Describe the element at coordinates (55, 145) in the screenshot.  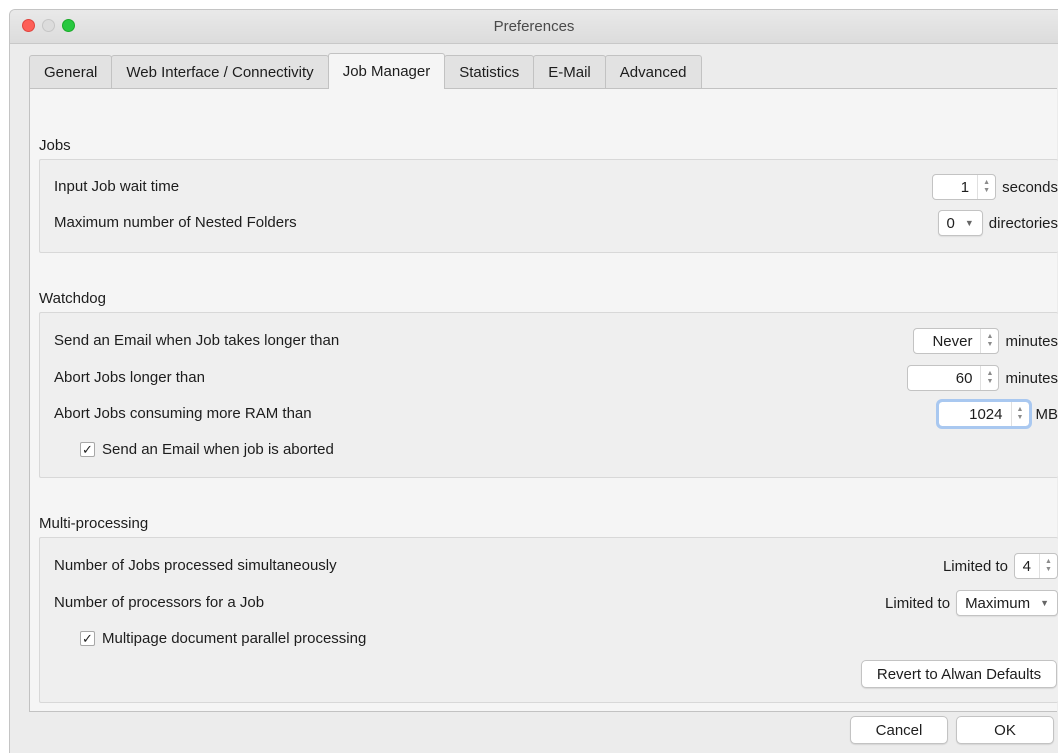
I see `jobs-section-title: Jobs` at that location.